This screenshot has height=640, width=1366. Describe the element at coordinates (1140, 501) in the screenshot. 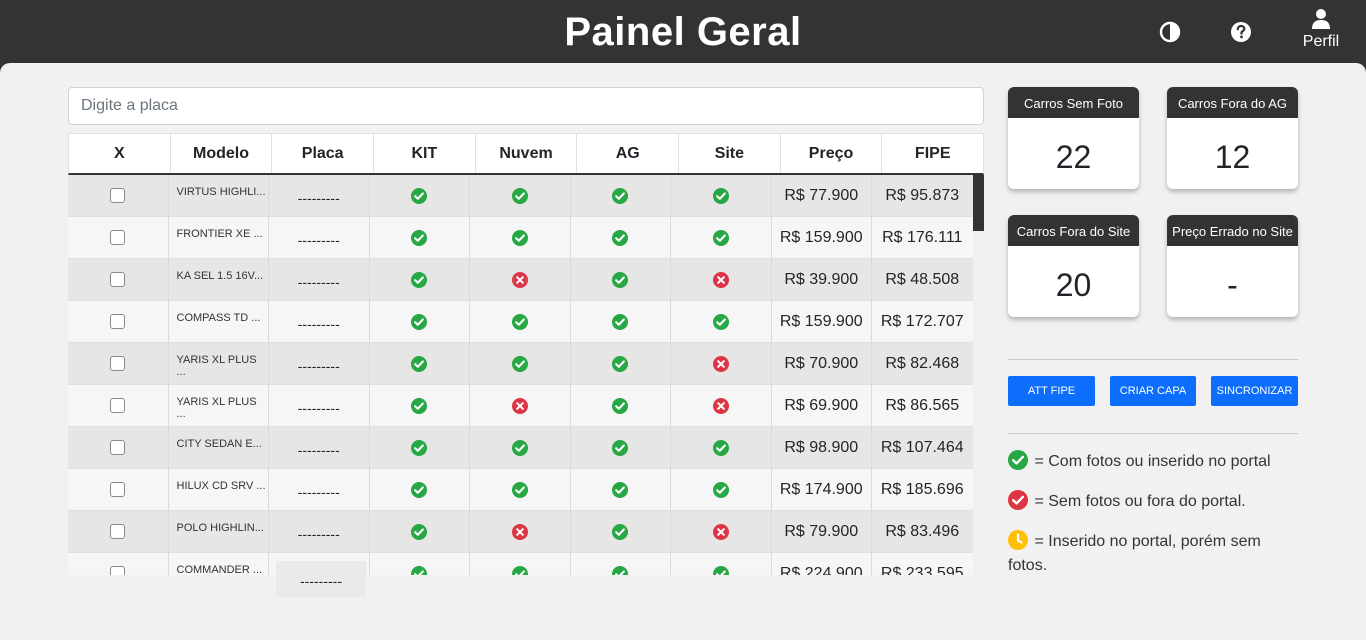

I see `legend-error-label: = Sem fotos ou fora do portal.` at that location.